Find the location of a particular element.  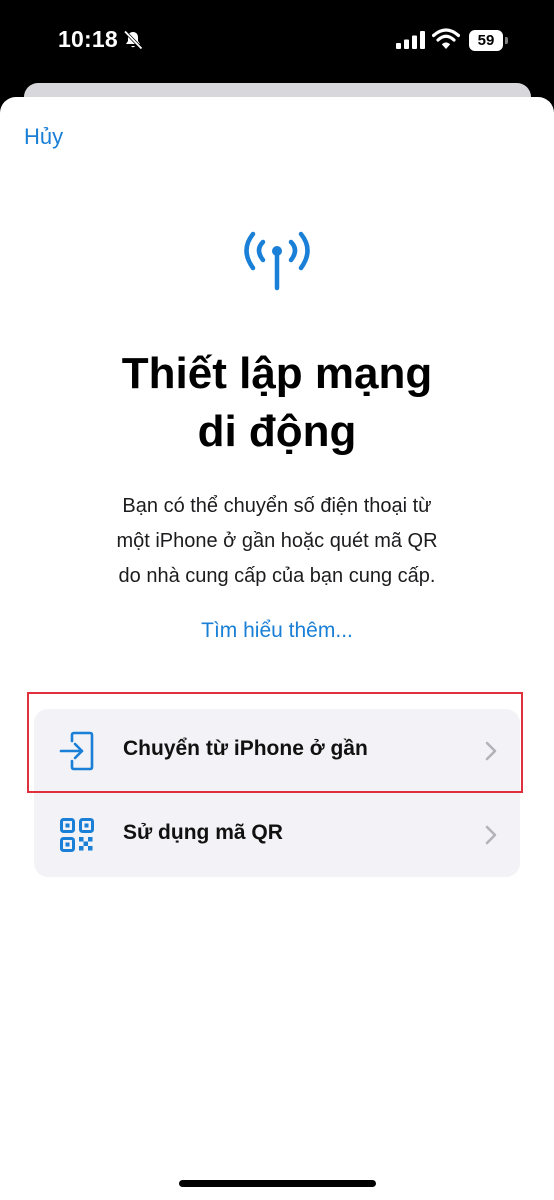

status-bar: 10:18 59 is located at coordinates (277, 42).